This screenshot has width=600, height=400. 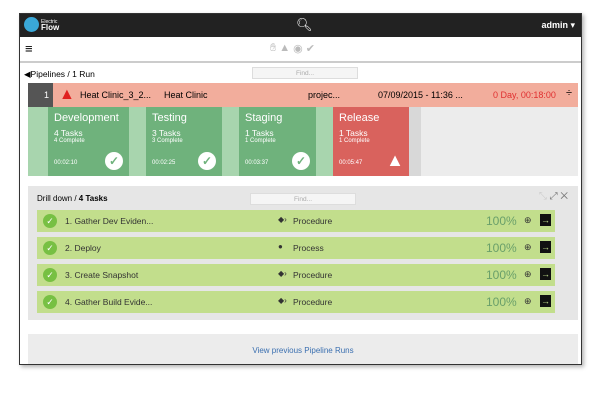 What do you see at coordinates (371, 141) in the screenshot?
I see `stage-release: Release 1 Tasks 1 Complete 00:05:47 ▲` at bounding box center [371, 141].